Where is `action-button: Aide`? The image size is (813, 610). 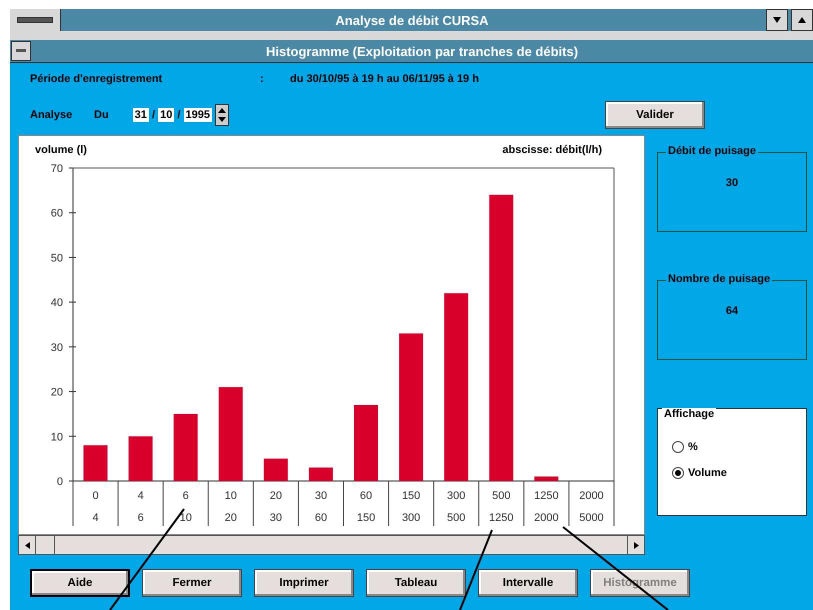
action-button: Aide is located at coordinates (80, 583).